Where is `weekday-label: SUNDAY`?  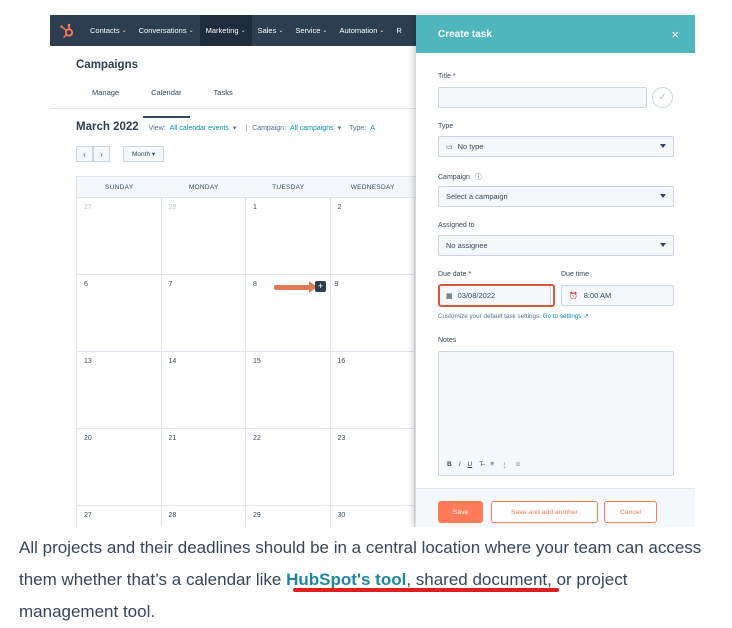 weekday-label: SUNDAY is located at coordinates (119, 187).